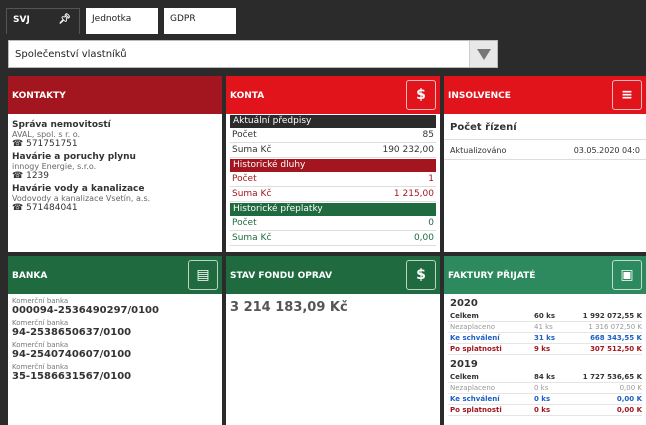 The image size is (646, 425). I want to click on card-banka-header: BANKA ▤, so click(115, 275).